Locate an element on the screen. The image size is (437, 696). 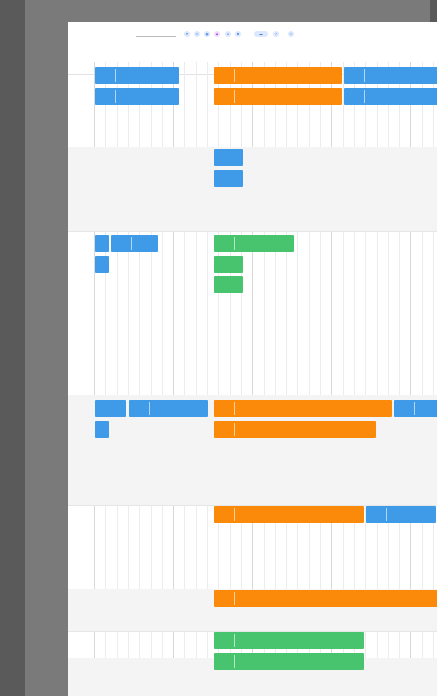
tag-icon: ▬ is located at coordinates (261, 34).